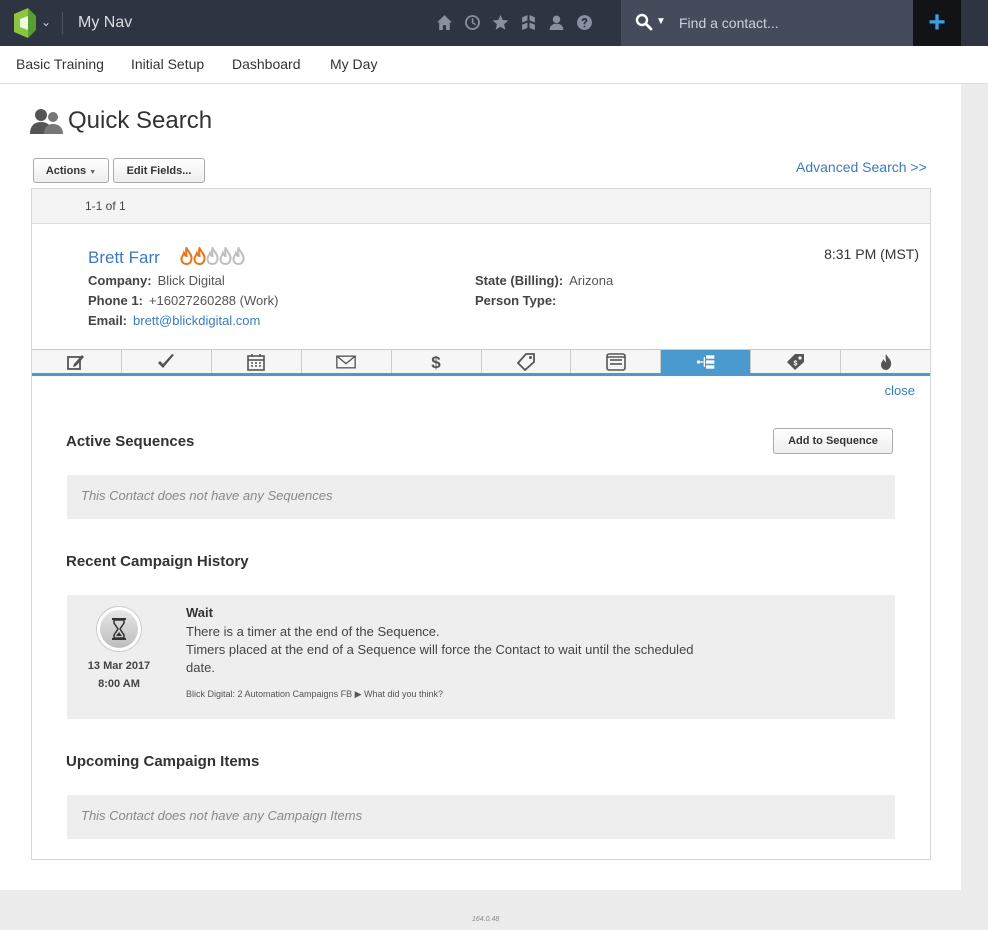 This screenshot has width=988, height=930. I want to click on phone-label: Phone 1:, so click(115, 300).